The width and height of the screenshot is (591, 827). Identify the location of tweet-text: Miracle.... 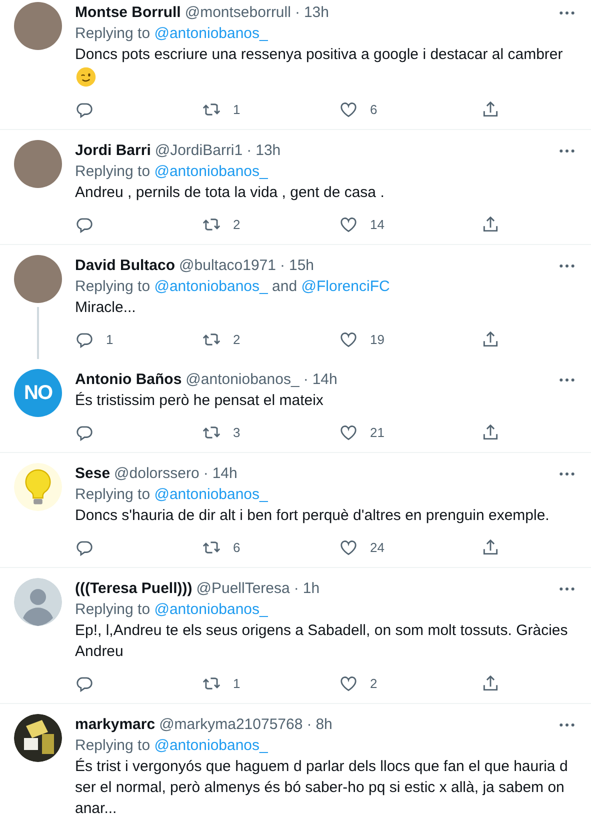
(106, 308).